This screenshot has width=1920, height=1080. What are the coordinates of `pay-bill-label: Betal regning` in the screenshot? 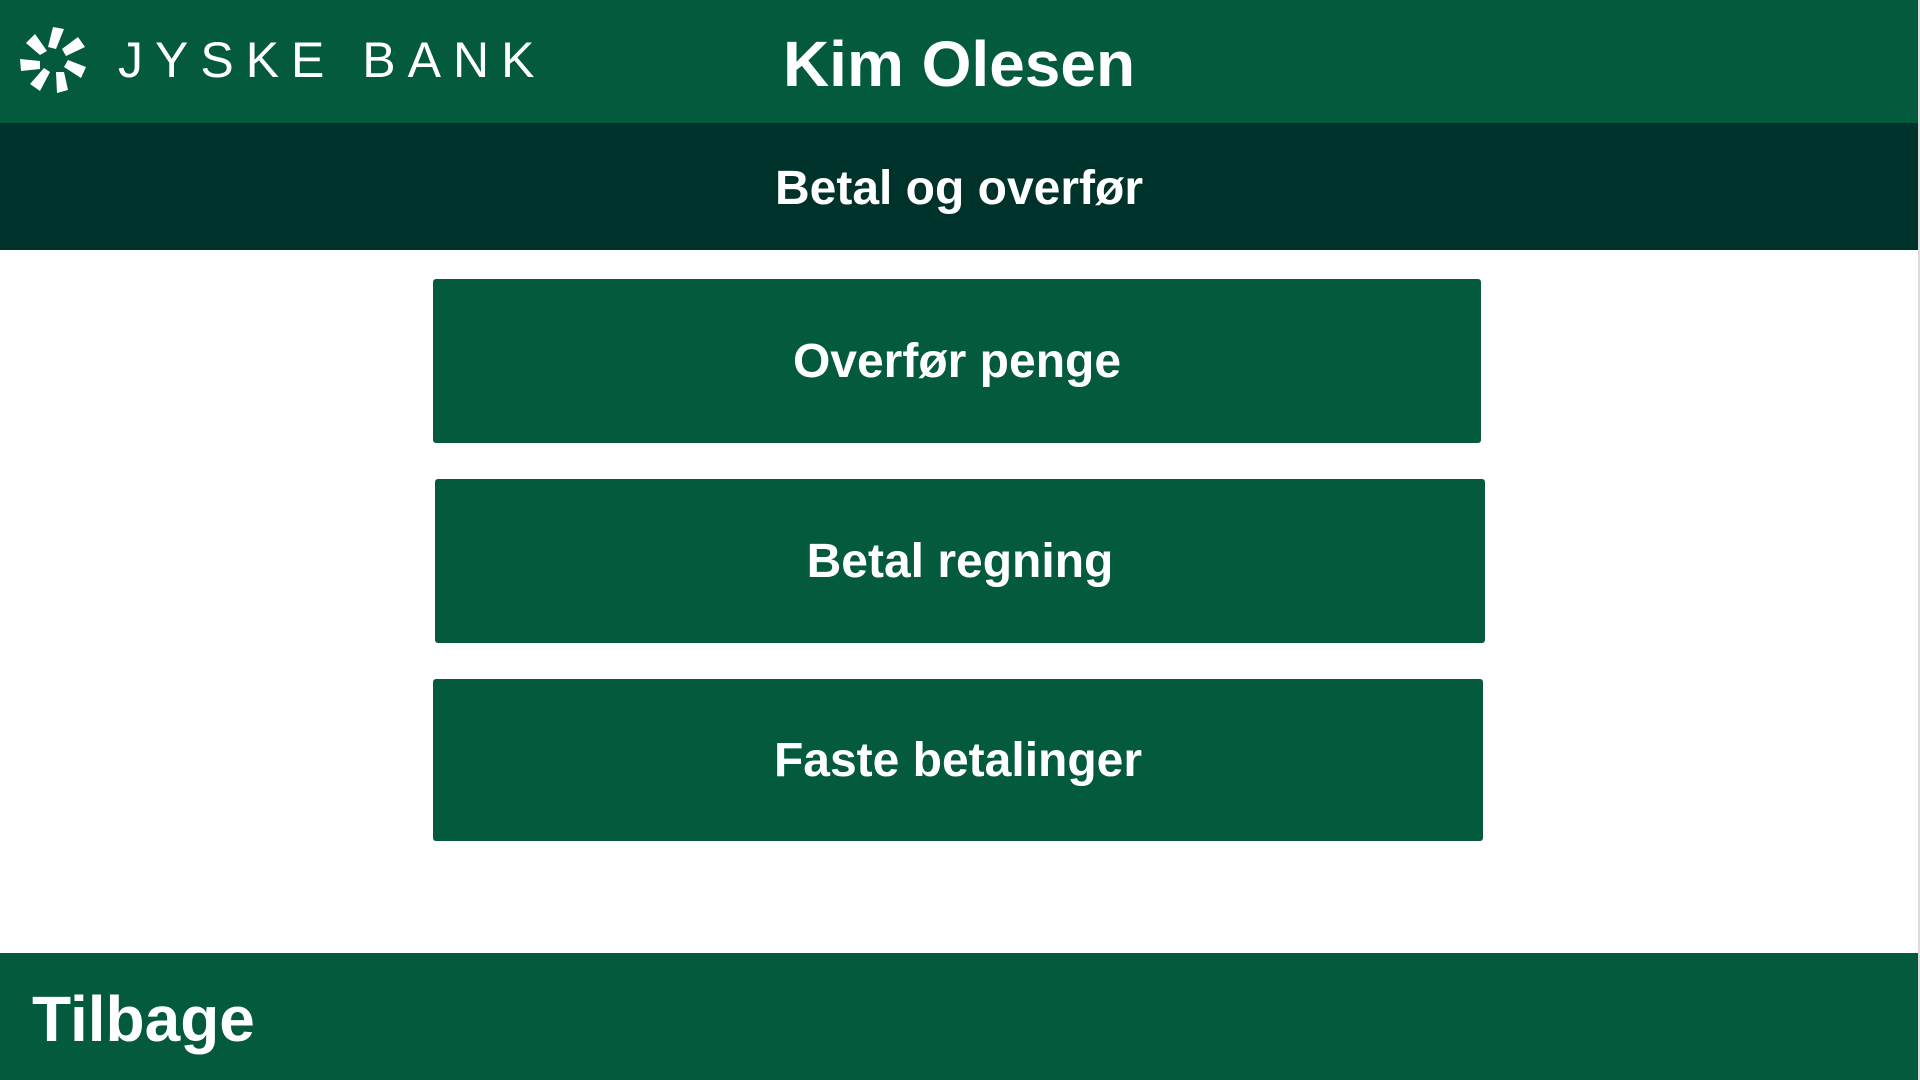 It's located at (960, 561).